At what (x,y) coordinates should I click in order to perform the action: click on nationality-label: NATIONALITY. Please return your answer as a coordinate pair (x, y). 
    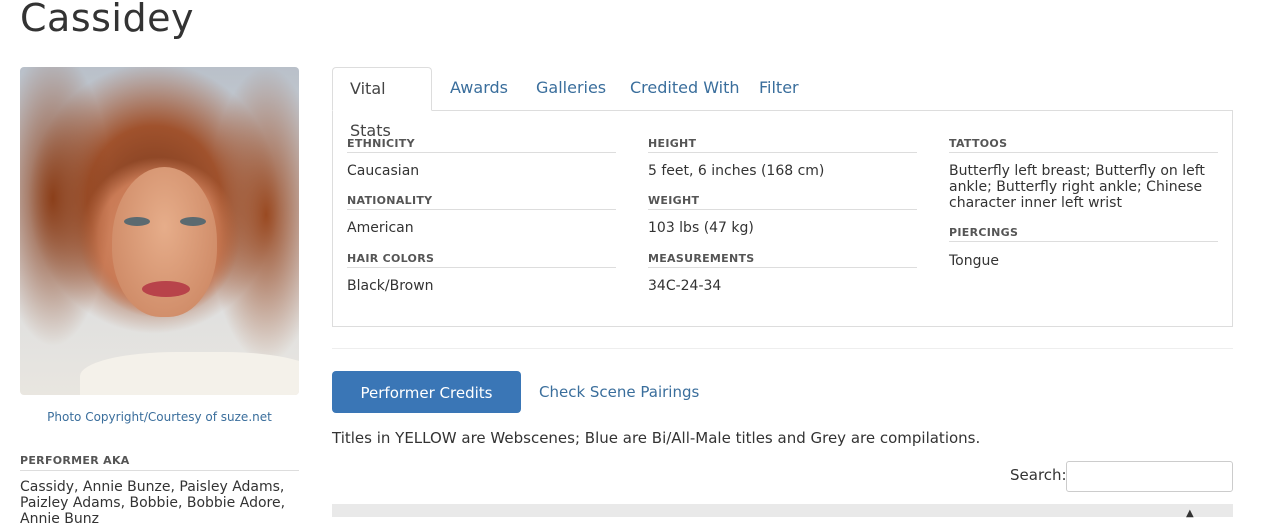
    Looking at the image, I should click on (481, 202).